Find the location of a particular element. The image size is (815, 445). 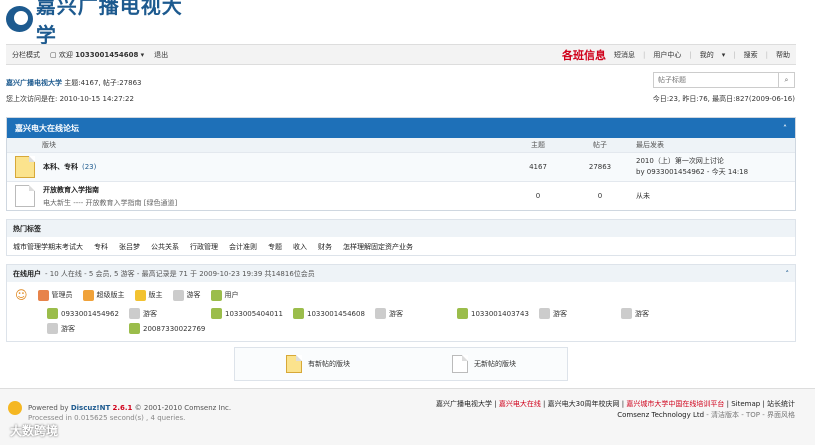

footer-link: 嘉兴电大在线 is located at coordinates (520, 404).